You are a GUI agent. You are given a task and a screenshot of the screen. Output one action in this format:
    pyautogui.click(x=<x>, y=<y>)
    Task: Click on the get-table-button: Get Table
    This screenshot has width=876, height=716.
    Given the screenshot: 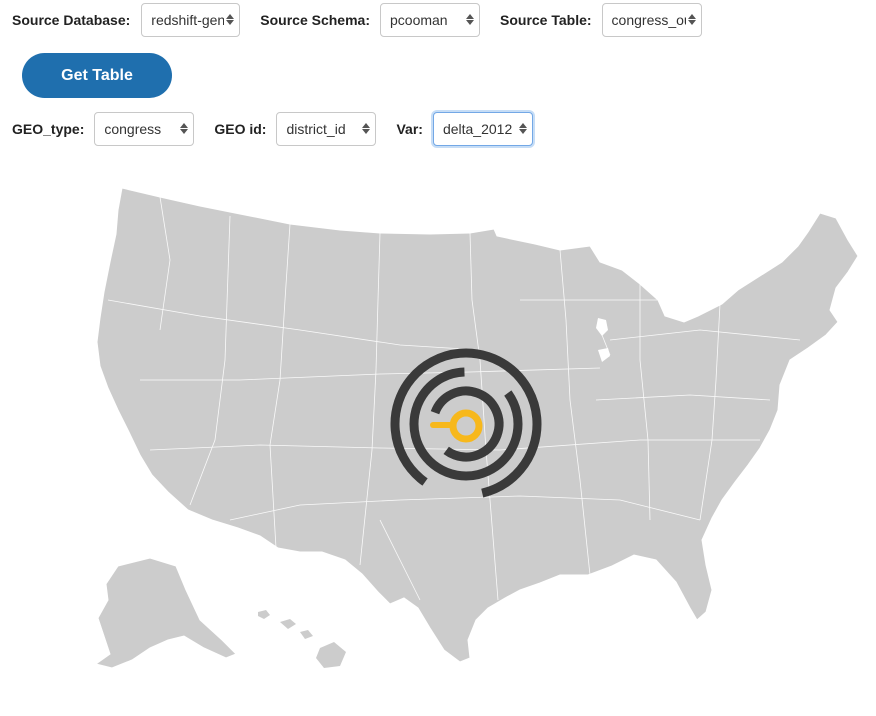 What is the action you would take?
    pyautogui.click(x=97, y=75)
    